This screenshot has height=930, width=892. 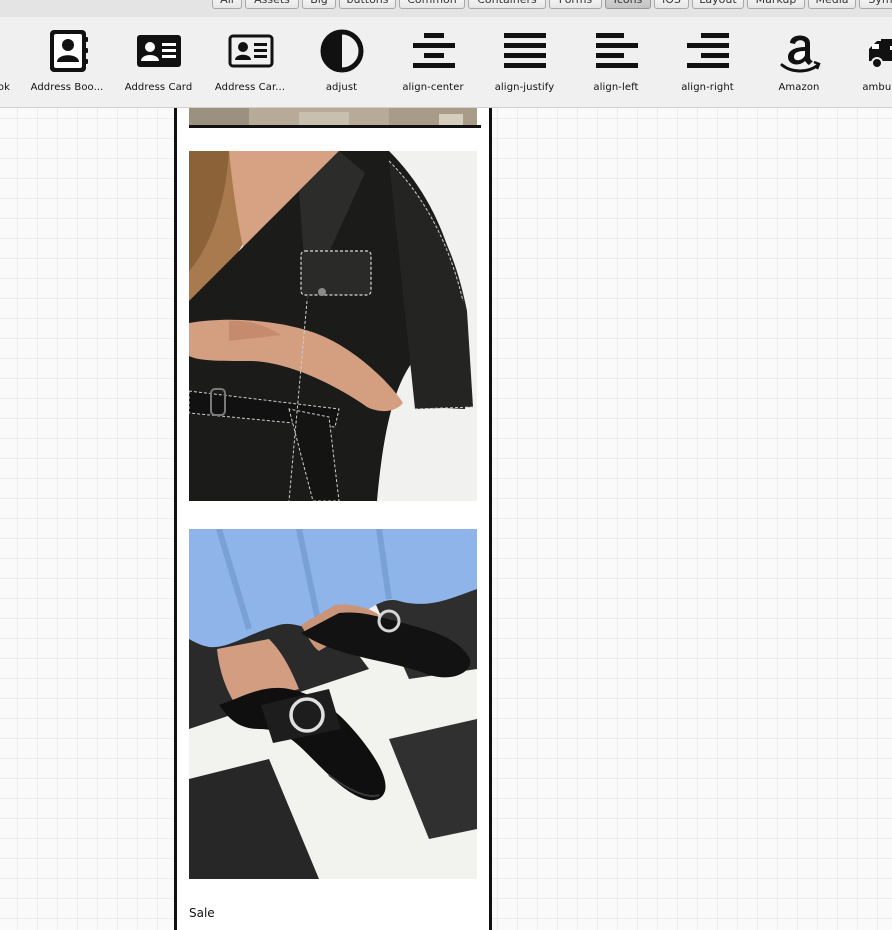 What do you see at coordinates (367, 4) in the screenshot?
I see `tab-buttons: buttons` at bounding box center [367, 4].